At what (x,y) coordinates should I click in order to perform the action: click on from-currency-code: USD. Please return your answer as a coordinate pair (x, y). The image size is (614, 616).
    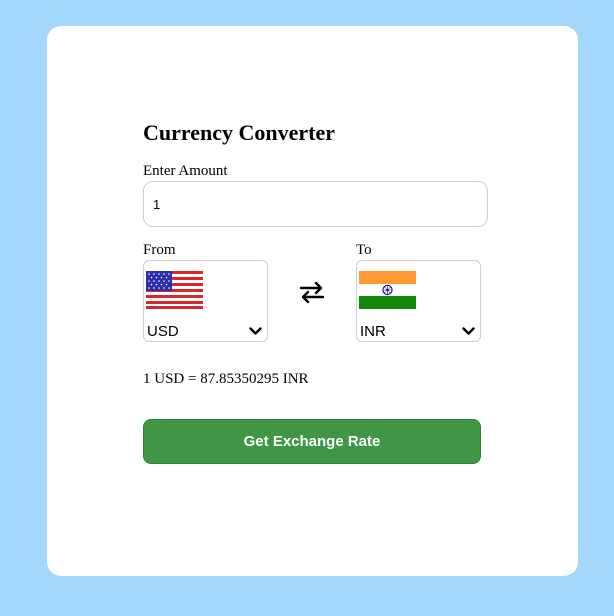
    Looking at the image, I should click on (163, 331).